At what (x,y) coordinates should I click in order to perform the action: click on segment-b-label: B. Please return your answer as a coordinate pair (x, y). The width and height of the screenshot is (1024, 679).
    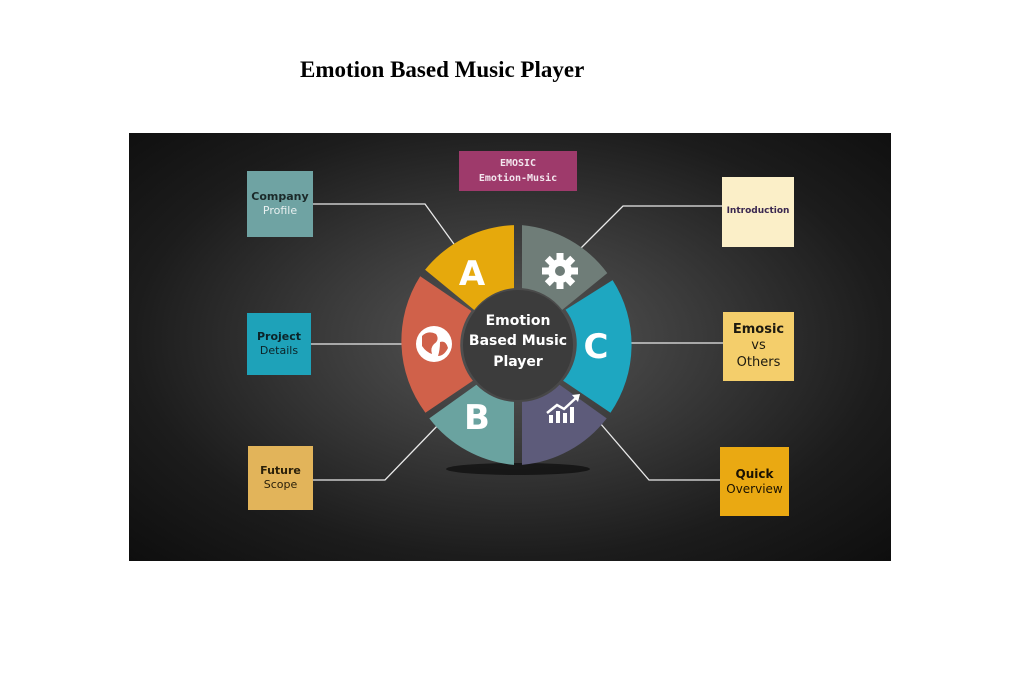
    Looking at the image, I should click on (477, 418).